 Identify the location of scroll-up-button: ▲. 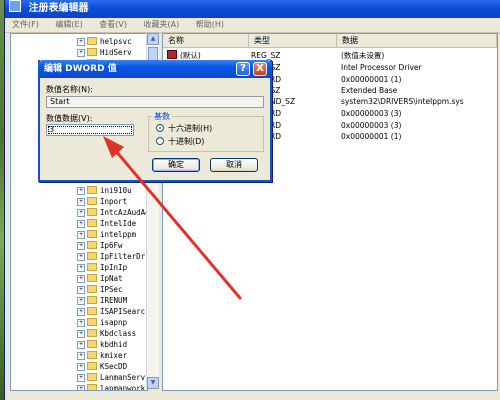
(153, 39).